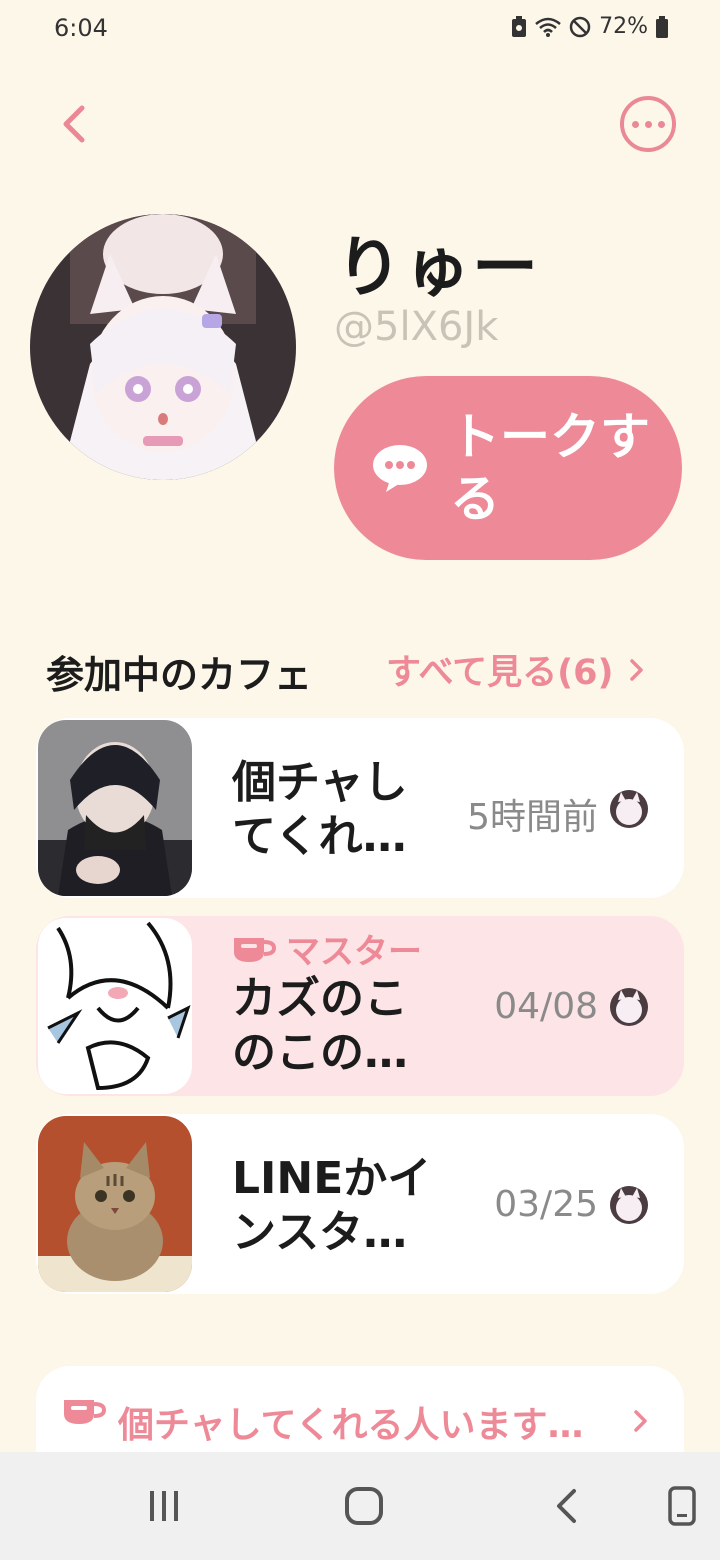 The height and width of the screenshot is (1560, 720). Describe the element at coordinates (438, 267) in the screenshot. I see `profile-name: りゅー` at that location.